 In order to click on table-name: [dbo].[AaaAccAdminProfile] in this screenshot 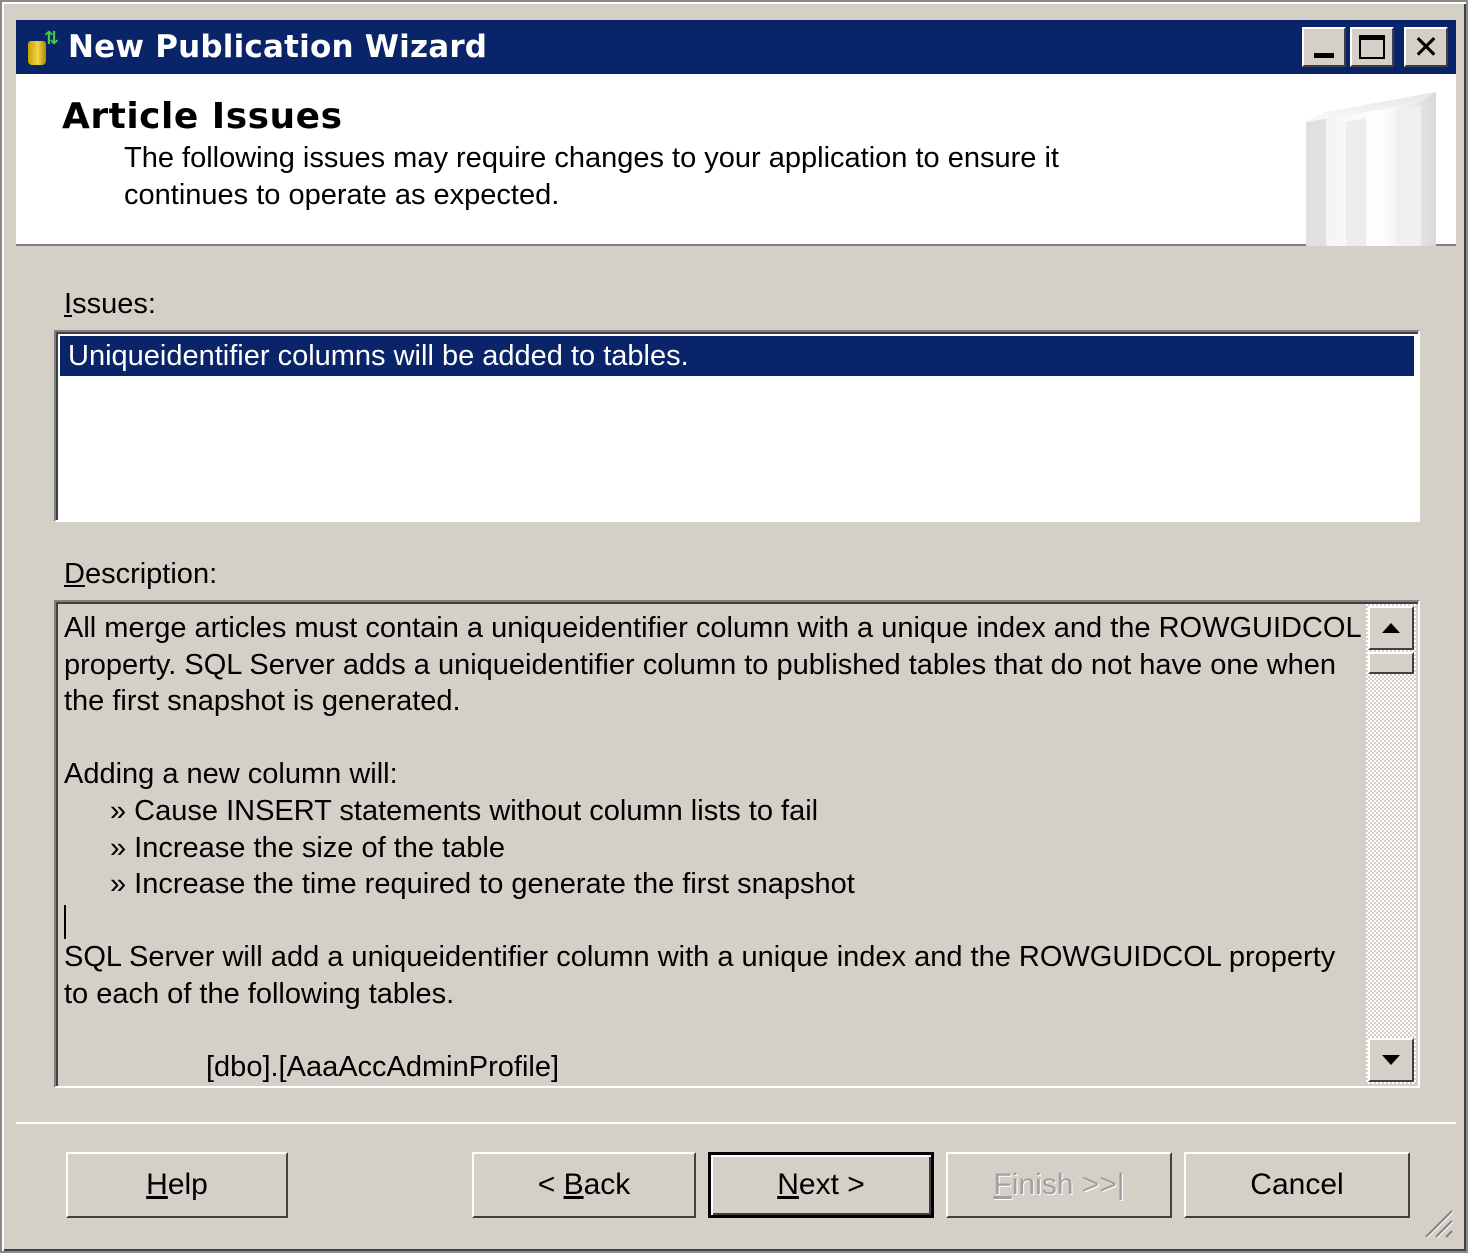, I will do `click(383, 1067)`.